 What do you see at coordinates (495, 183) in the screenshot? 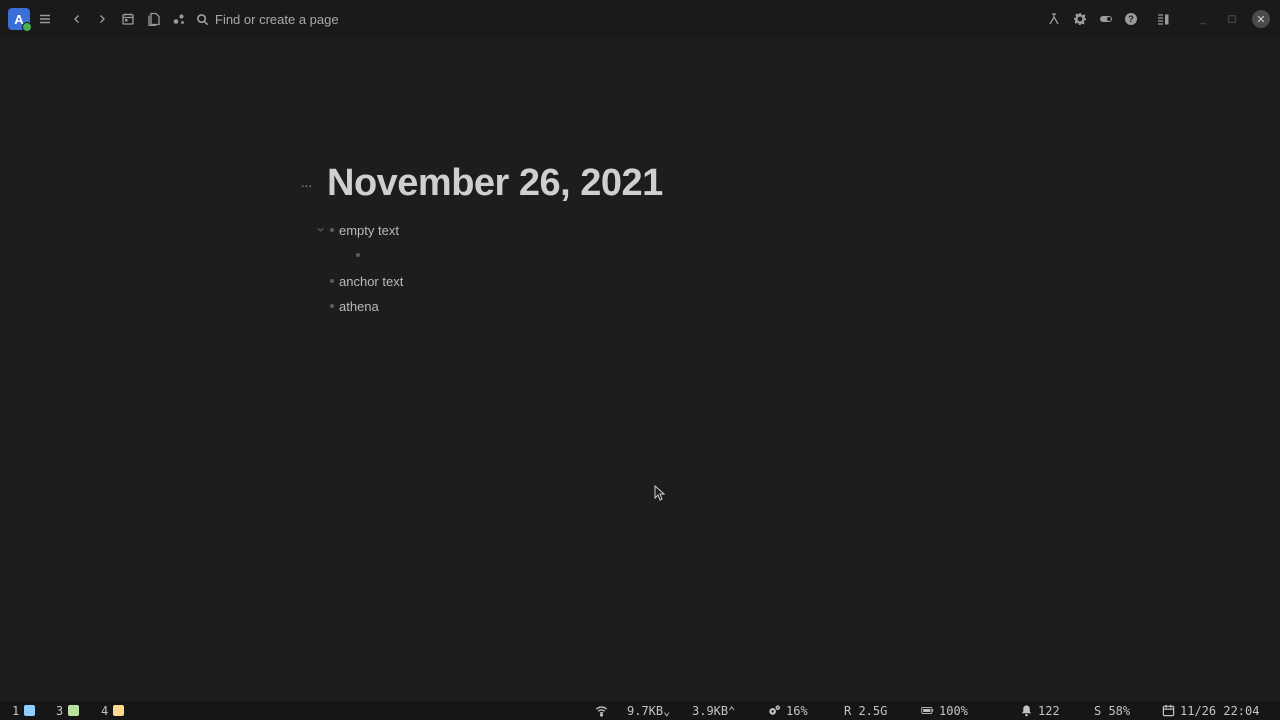
I see `page-title: November 26, 2021` at bounding box center [495, 183].